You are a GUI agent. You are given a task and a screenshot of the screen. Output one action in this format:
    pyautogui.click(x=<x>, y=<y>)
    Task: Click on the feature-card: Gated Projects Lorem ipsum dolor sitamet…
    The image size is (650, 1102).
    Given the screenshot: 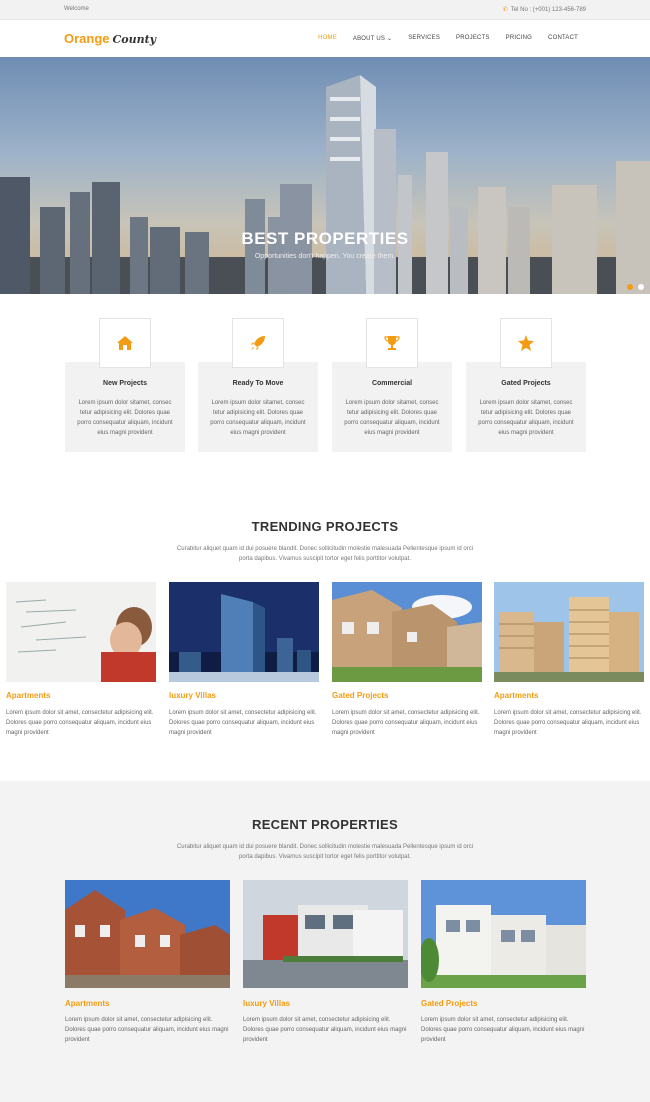 What is the action you would take?
    pyautogui.click(x=526, y=385)
    